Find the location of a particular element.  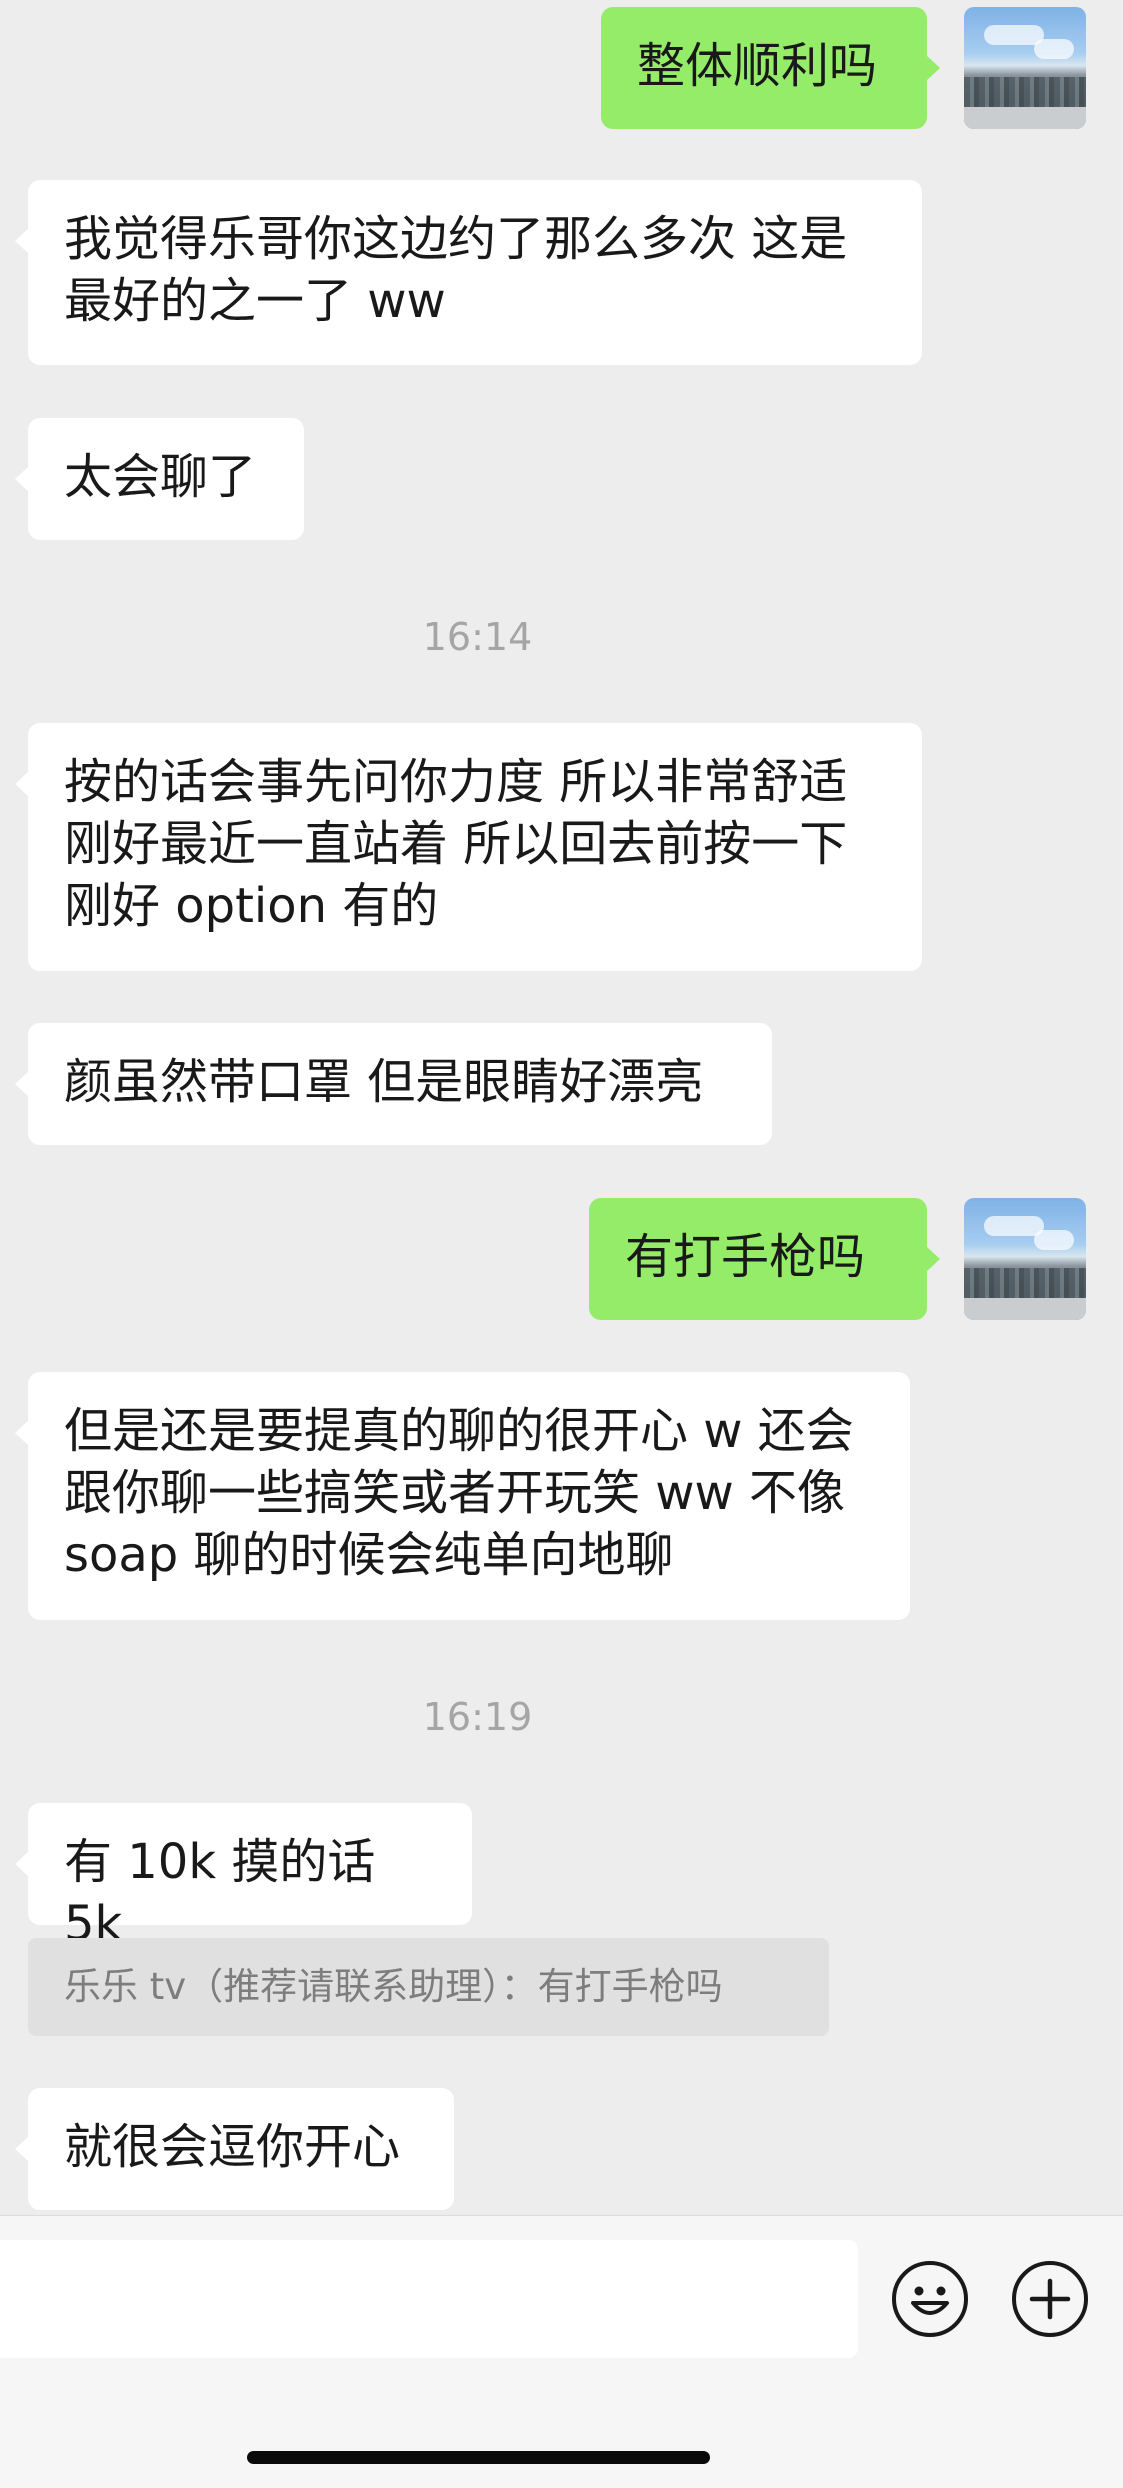

timestamp: 16:19 is located at coordinates (477, 1717).